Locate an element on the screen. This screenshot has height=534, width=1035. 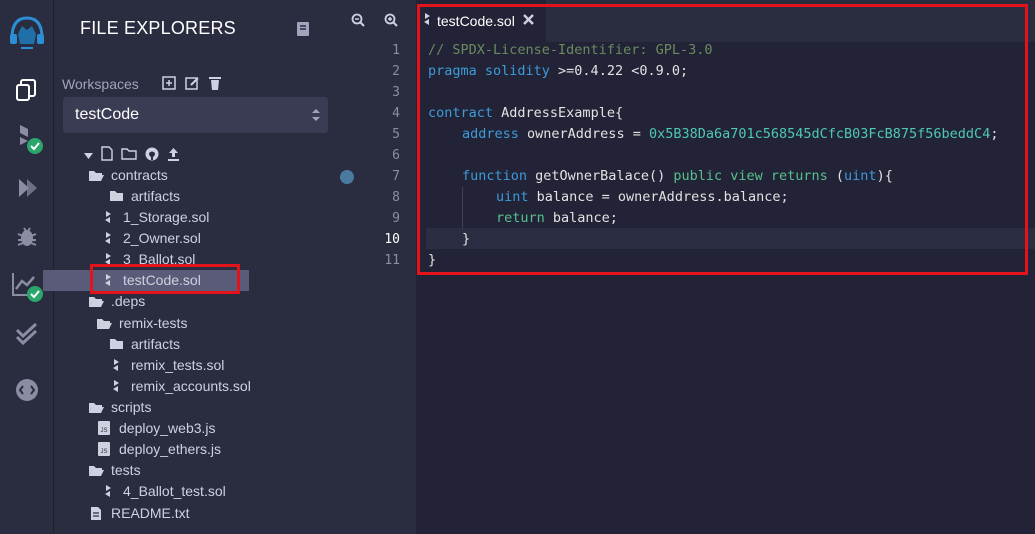
line-number: 6 is located at coordinates (396, 155).